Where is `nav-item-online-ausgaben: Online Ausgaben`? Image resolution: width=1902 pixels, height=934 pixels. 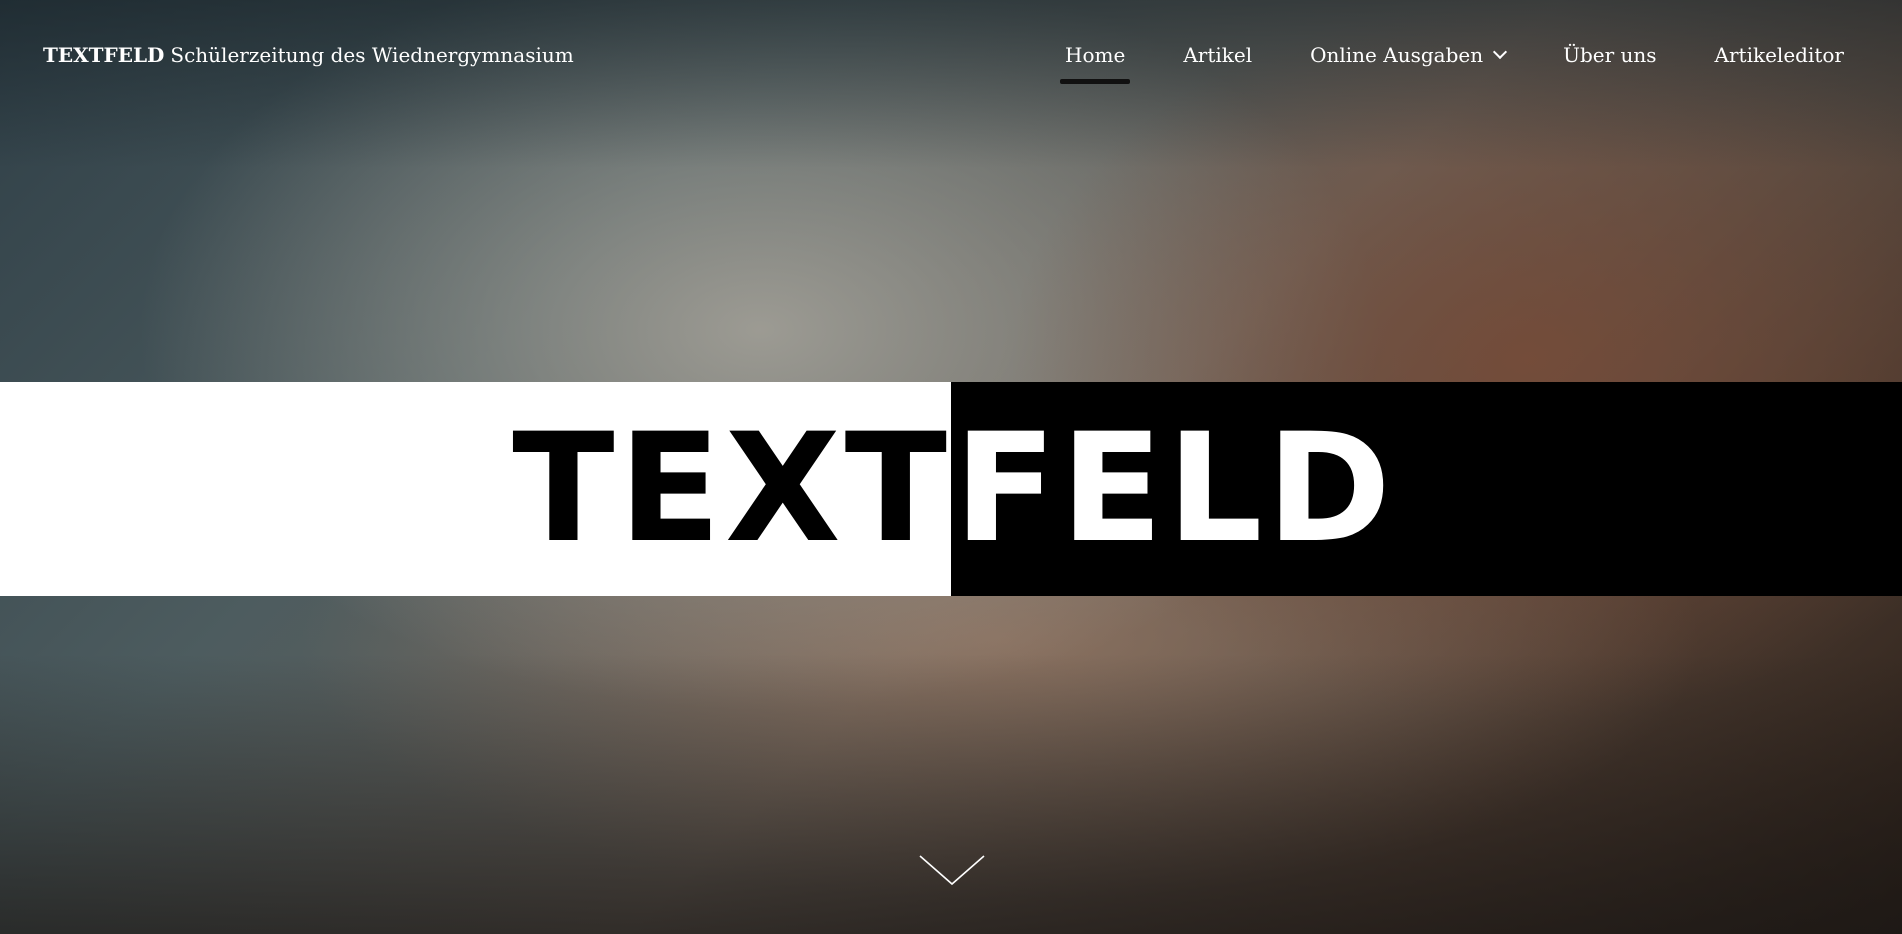 nav-item-online-ausgaben: Online Ausgaben is located at coordinates (1409, 55).